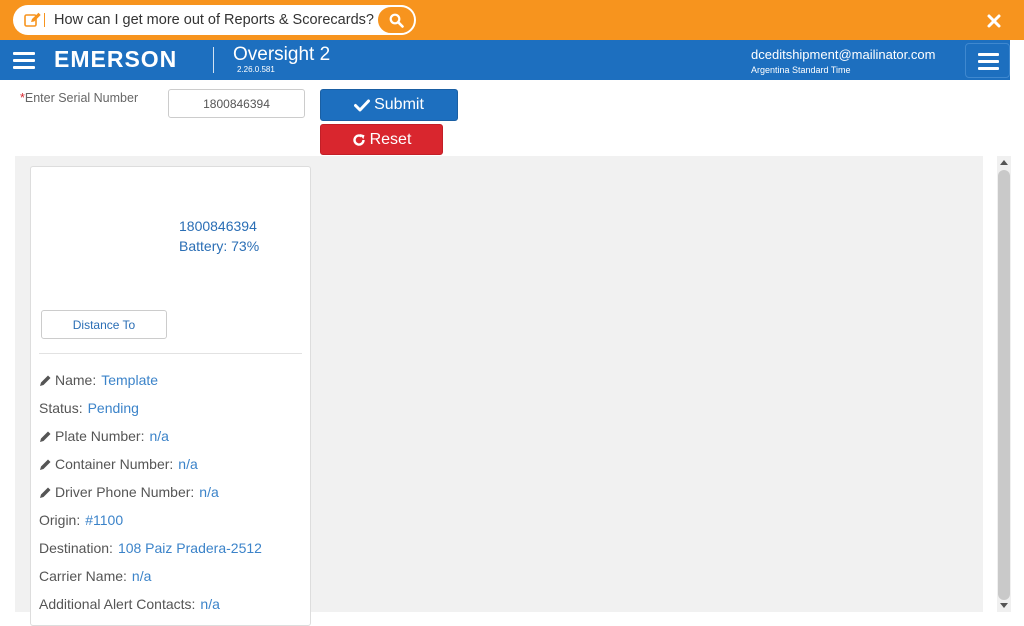  I want to click on detail-value: #1100, so click(104, 520).